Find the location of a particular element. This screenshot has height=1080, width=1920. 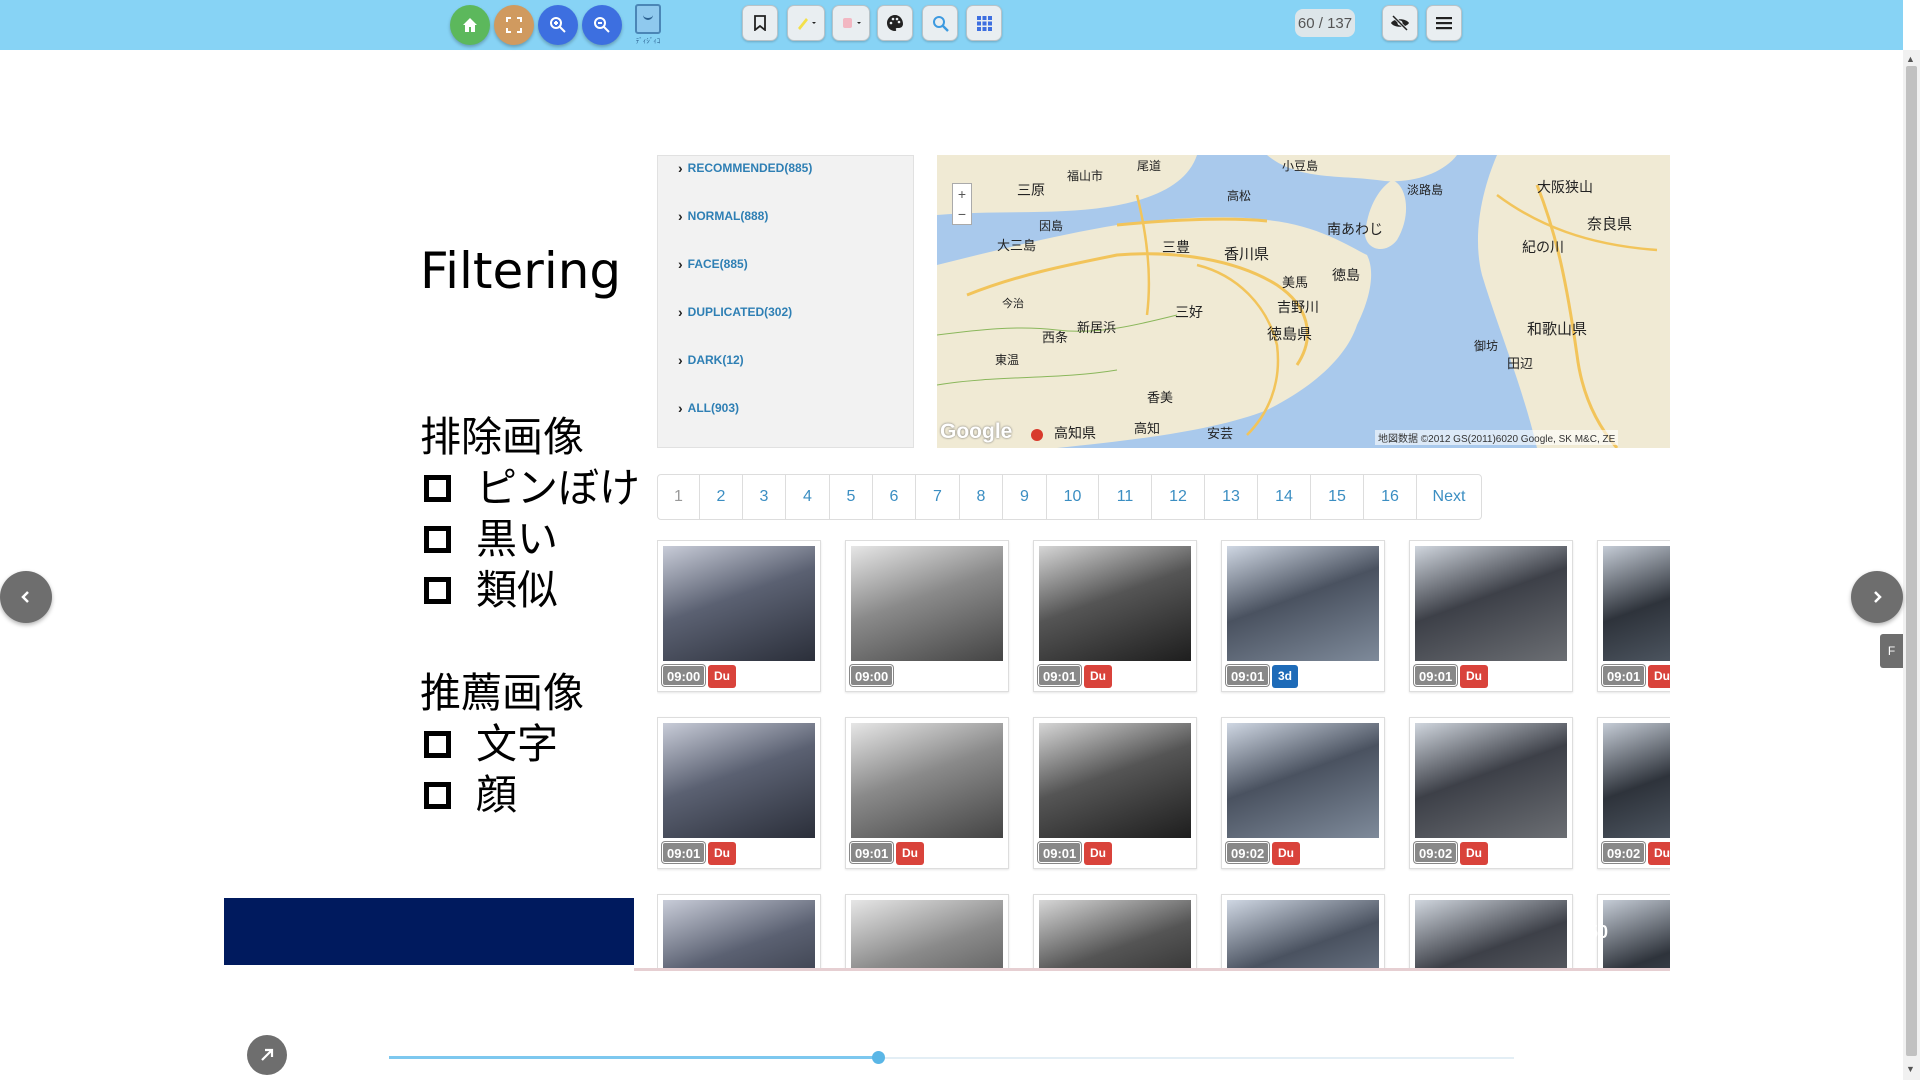

filter-all: › ALL(903) is located at coordinates (708, 408).